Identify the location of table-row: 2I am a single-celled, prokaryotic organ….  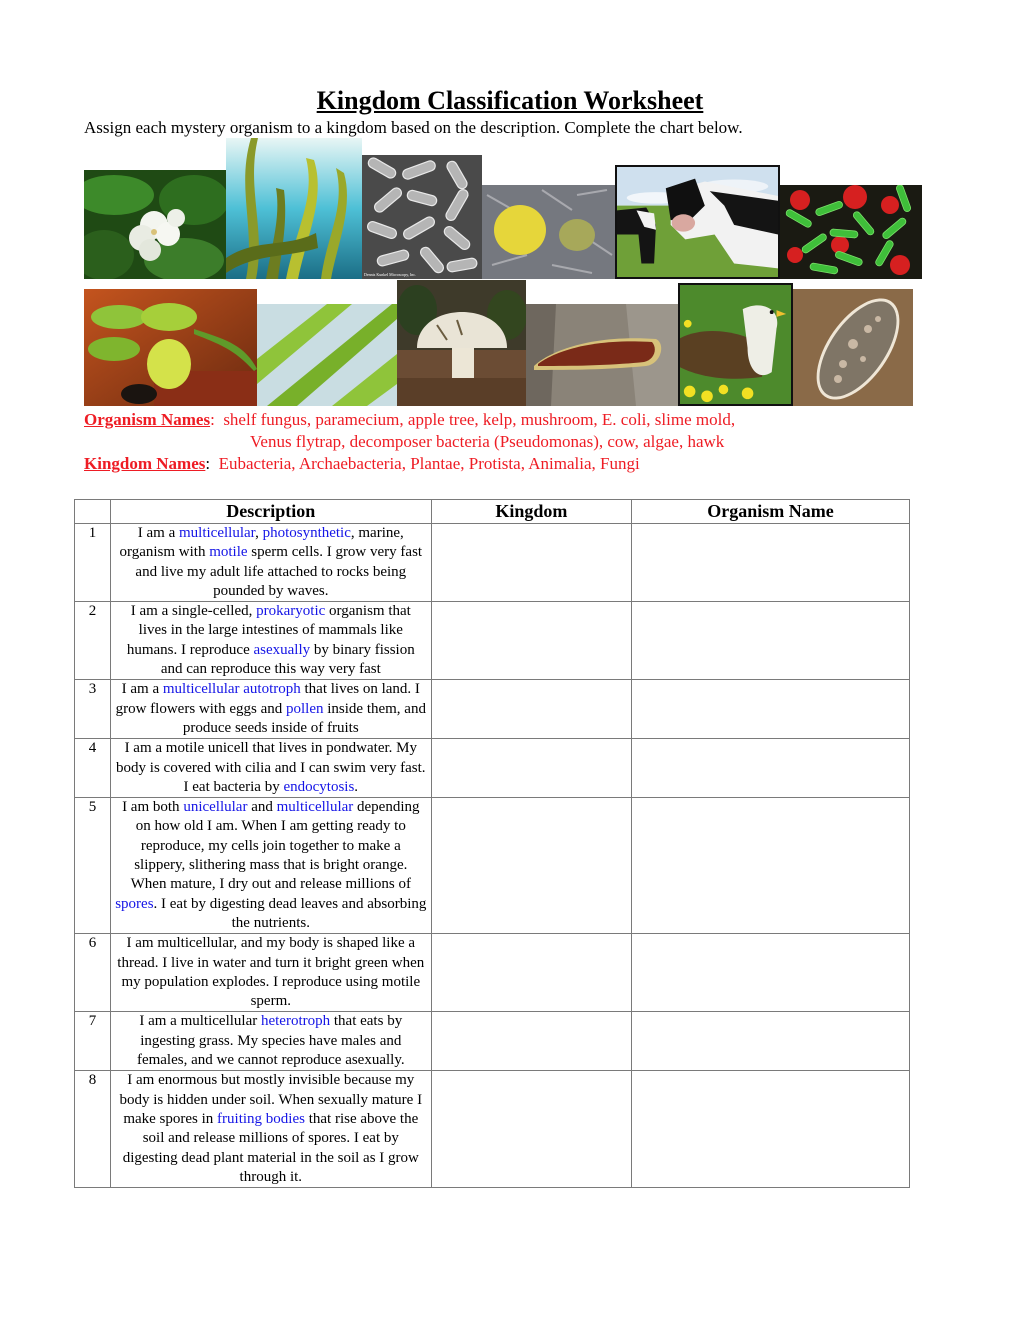
(492, 641).